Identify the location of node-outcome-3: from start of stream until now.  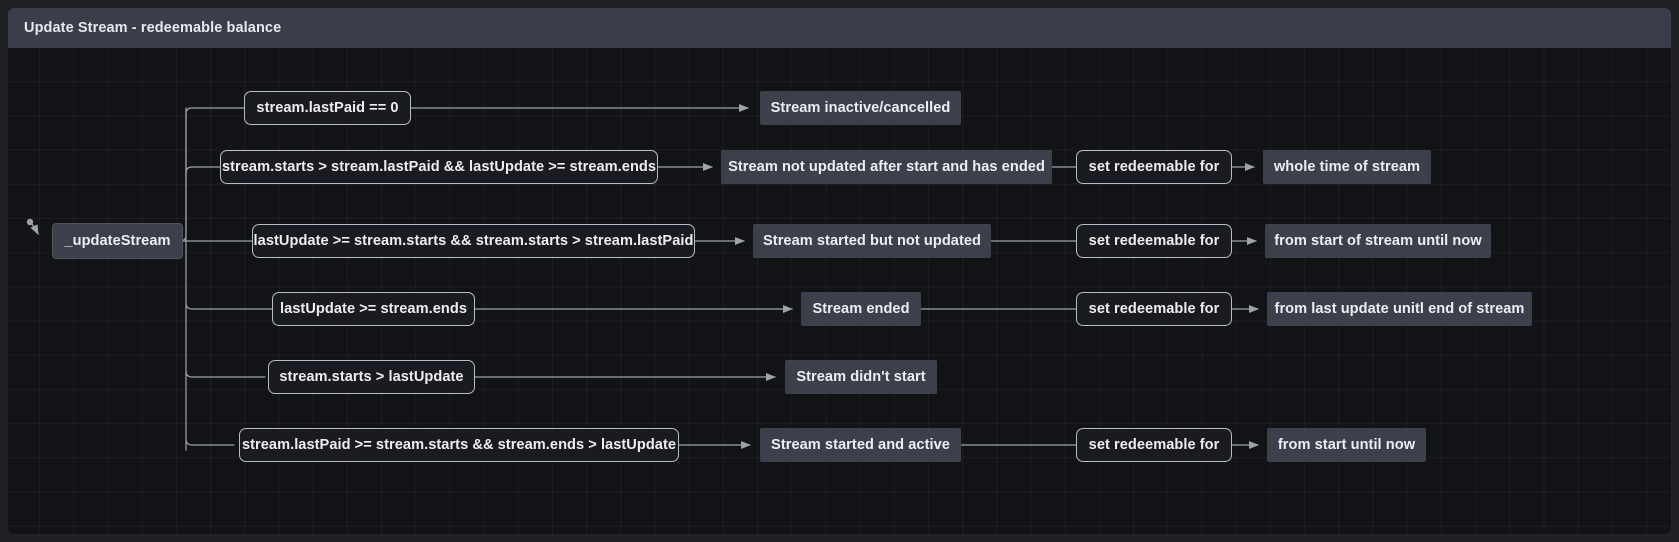
(1378, 241).